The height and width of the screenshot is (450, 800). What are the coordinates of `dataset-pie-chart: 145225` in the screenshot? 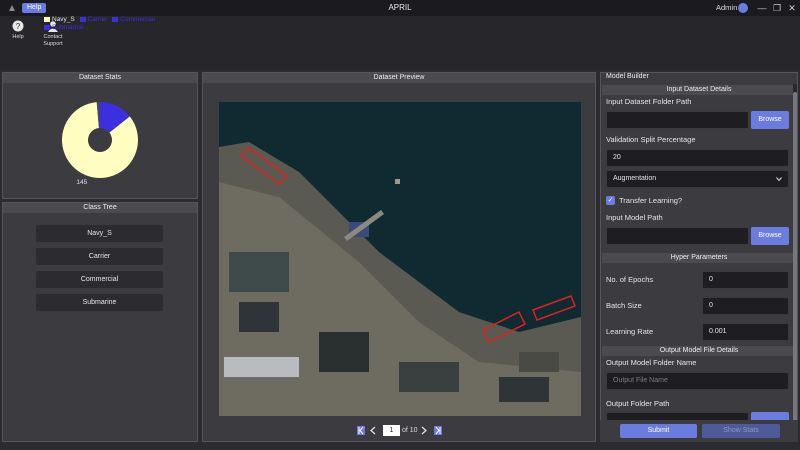 It's located at (100, 143).